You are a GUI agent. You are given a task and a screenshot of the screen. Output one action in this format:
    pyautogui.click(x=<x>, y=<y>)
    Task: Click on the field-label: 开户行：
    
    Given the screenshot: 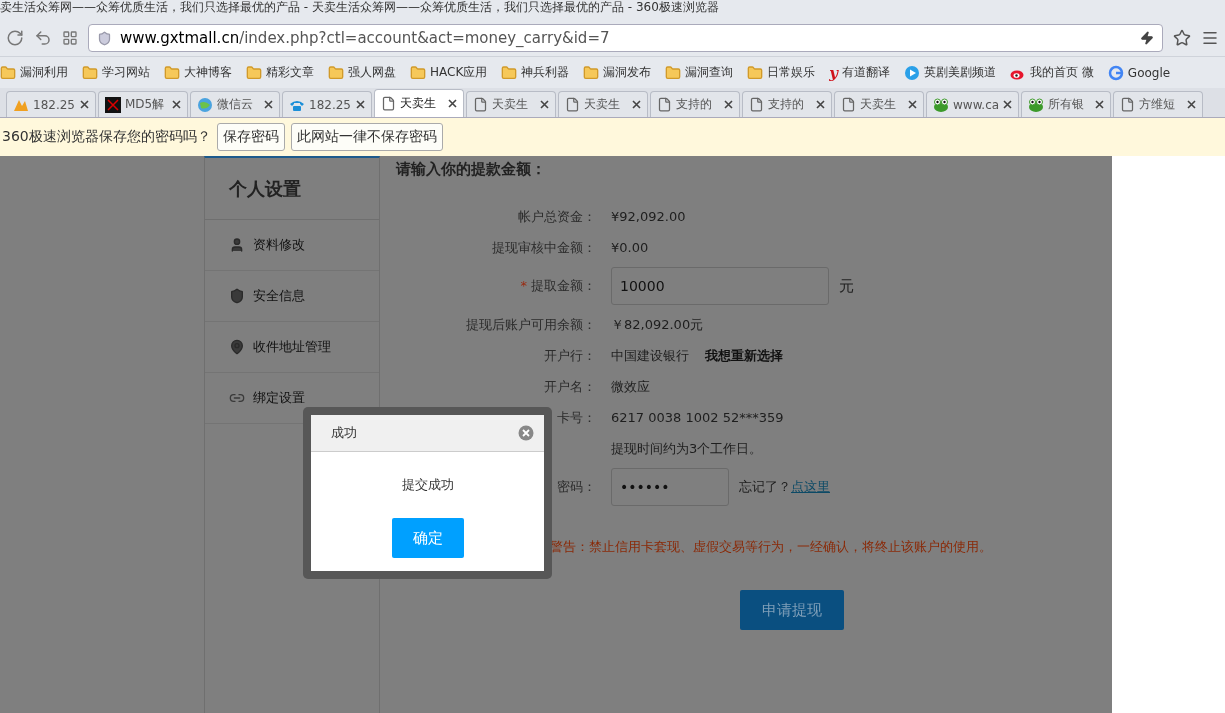 What is the action you would take?
    pyautogui.click(x=570, y=355)
    